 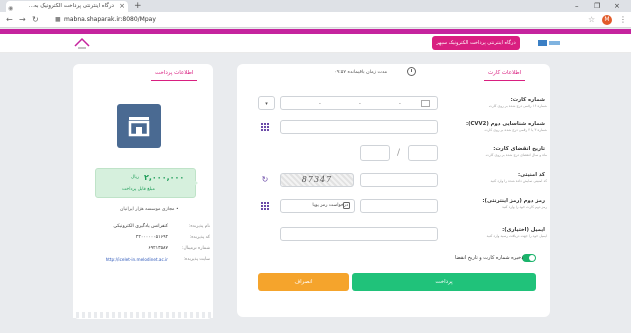 I want to click on merchant-site-link: http://icelet-in.melodinet.ac.ir, so click(x=123, y=259).